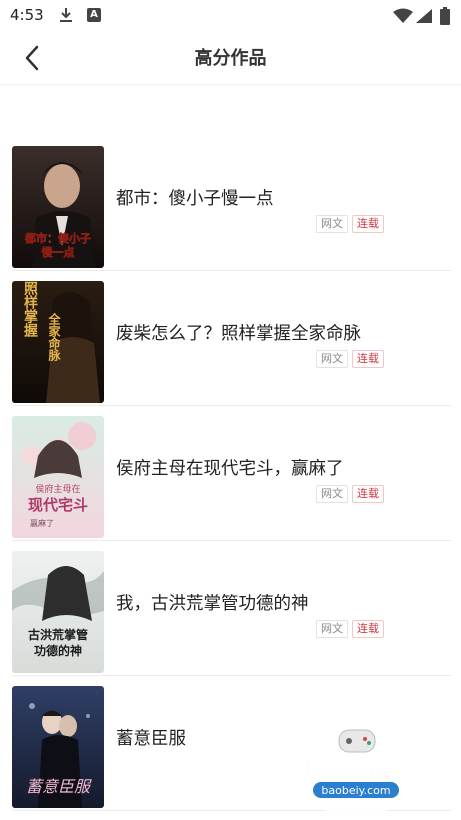  What do you see at coordinates (403, 18) in the screenshot?
I see `wifi-icon` at bounding box center [403, 18].